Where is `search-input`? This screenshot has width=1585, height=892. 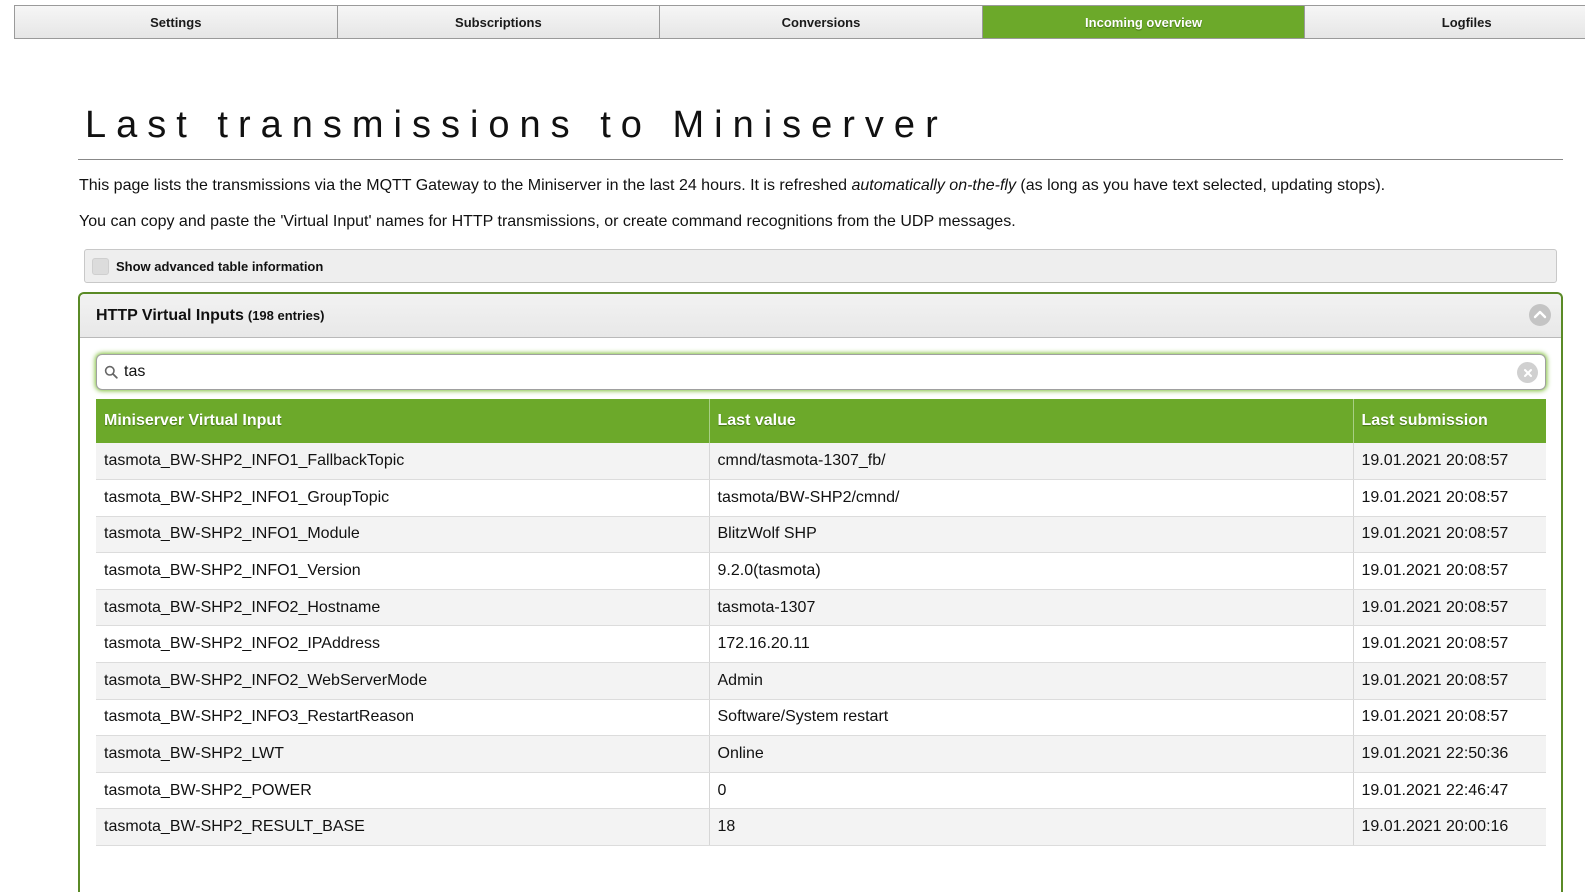
search-input is located at coordinates (809, 372).